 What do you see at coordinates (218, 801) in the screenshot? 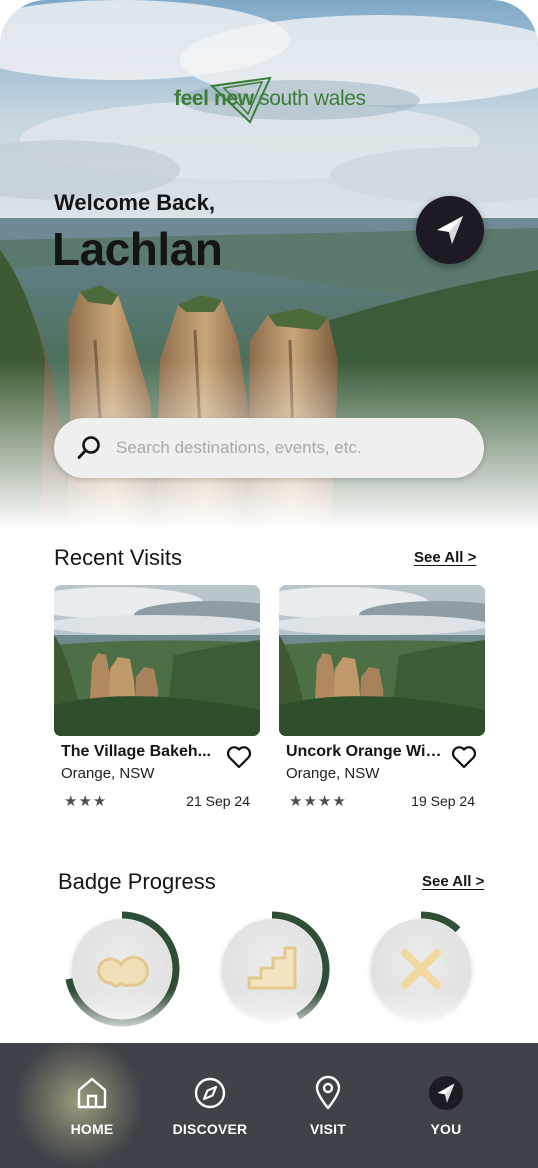
I see `visit-date: 21 Sep 24` at bounding box center [218, 801].